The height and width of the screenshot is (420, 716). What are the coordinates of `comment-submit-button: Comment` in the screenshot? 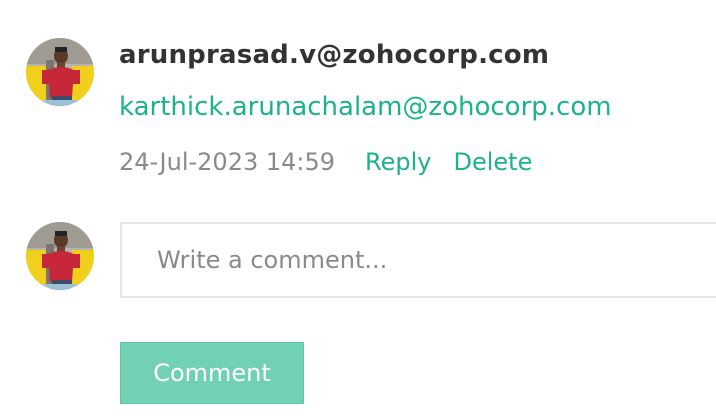 It's located at (212, 373).